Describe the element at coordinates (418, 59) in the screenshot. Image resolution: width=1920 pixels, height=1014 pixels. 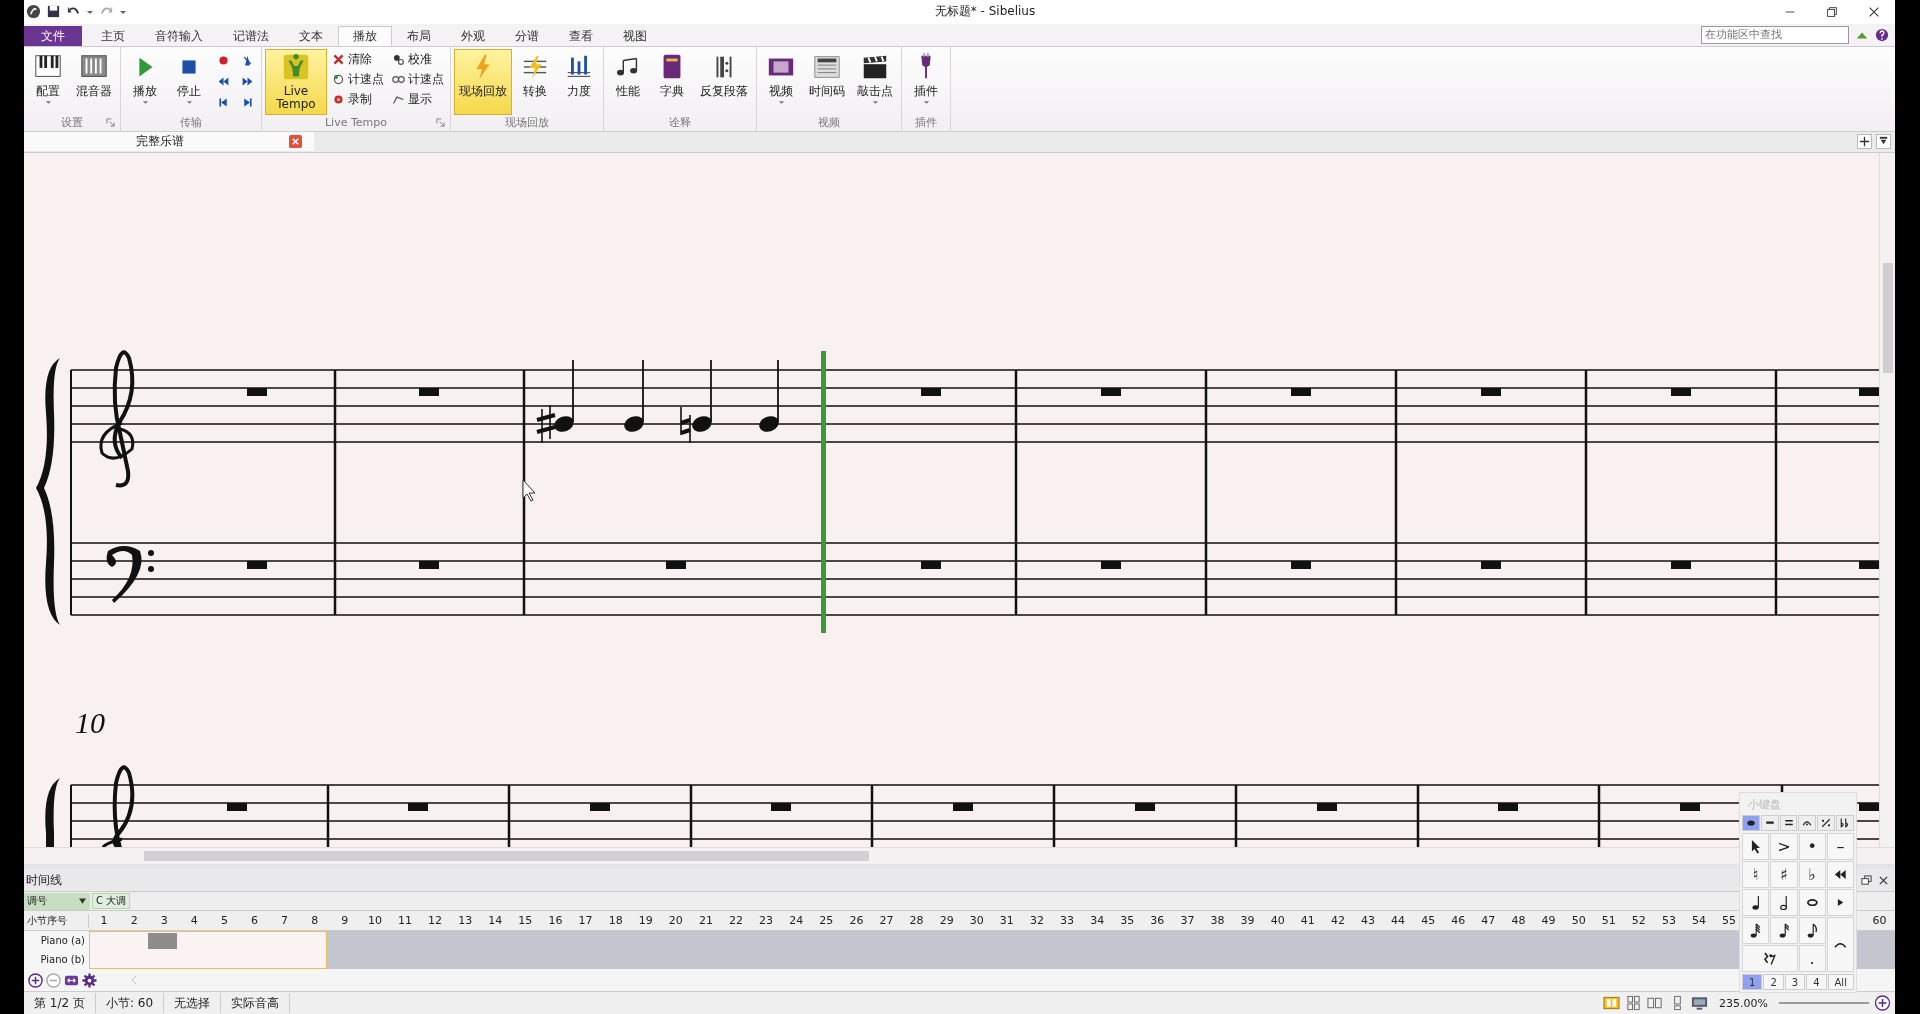
I see `ribbon-button: 校准` at that location.